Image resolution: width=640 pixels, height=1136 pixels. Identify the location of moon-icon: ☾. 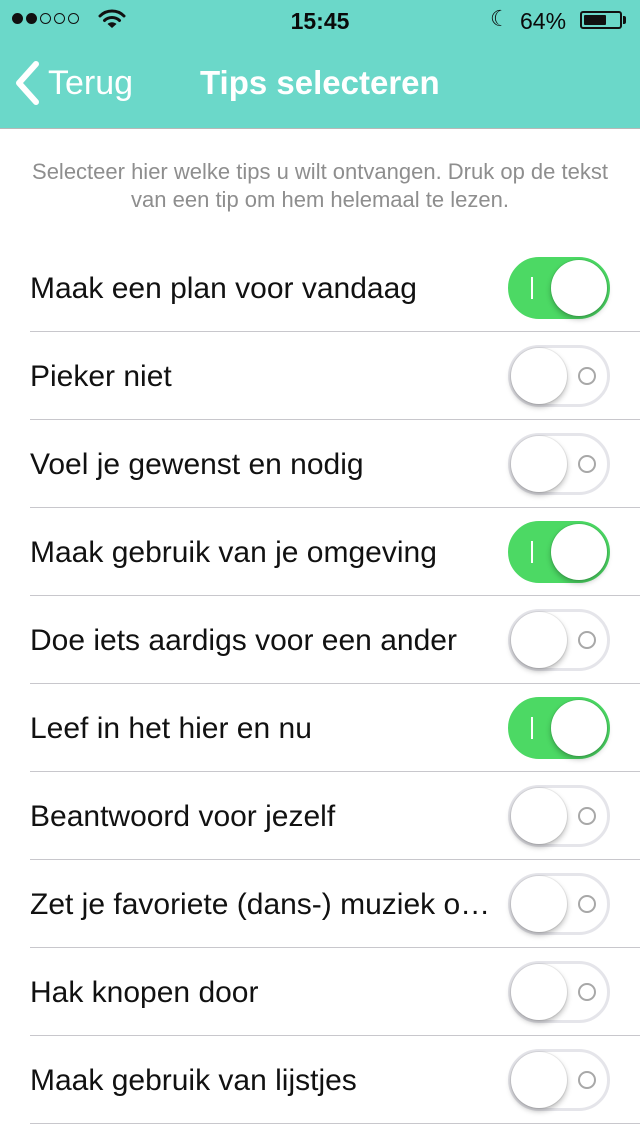
(500, 18).